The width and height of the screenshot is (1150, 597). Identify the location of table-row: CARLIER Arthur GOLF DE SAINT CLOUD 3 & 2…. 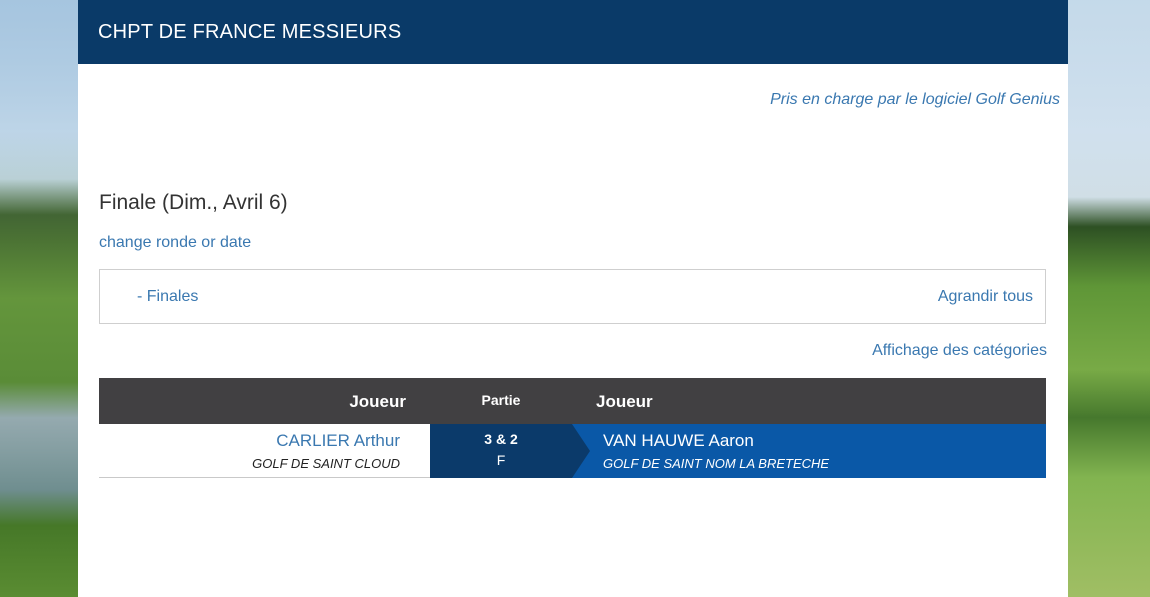
(572, 451).